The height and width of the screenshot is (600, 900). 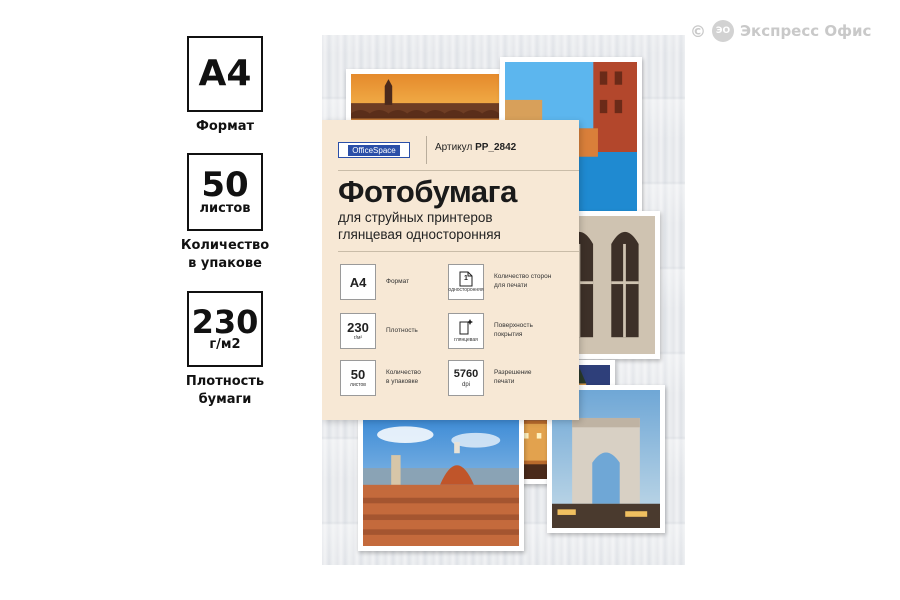 I want to click on feature-density: 230 г/м² Плотность, so click(x=395, y=331).